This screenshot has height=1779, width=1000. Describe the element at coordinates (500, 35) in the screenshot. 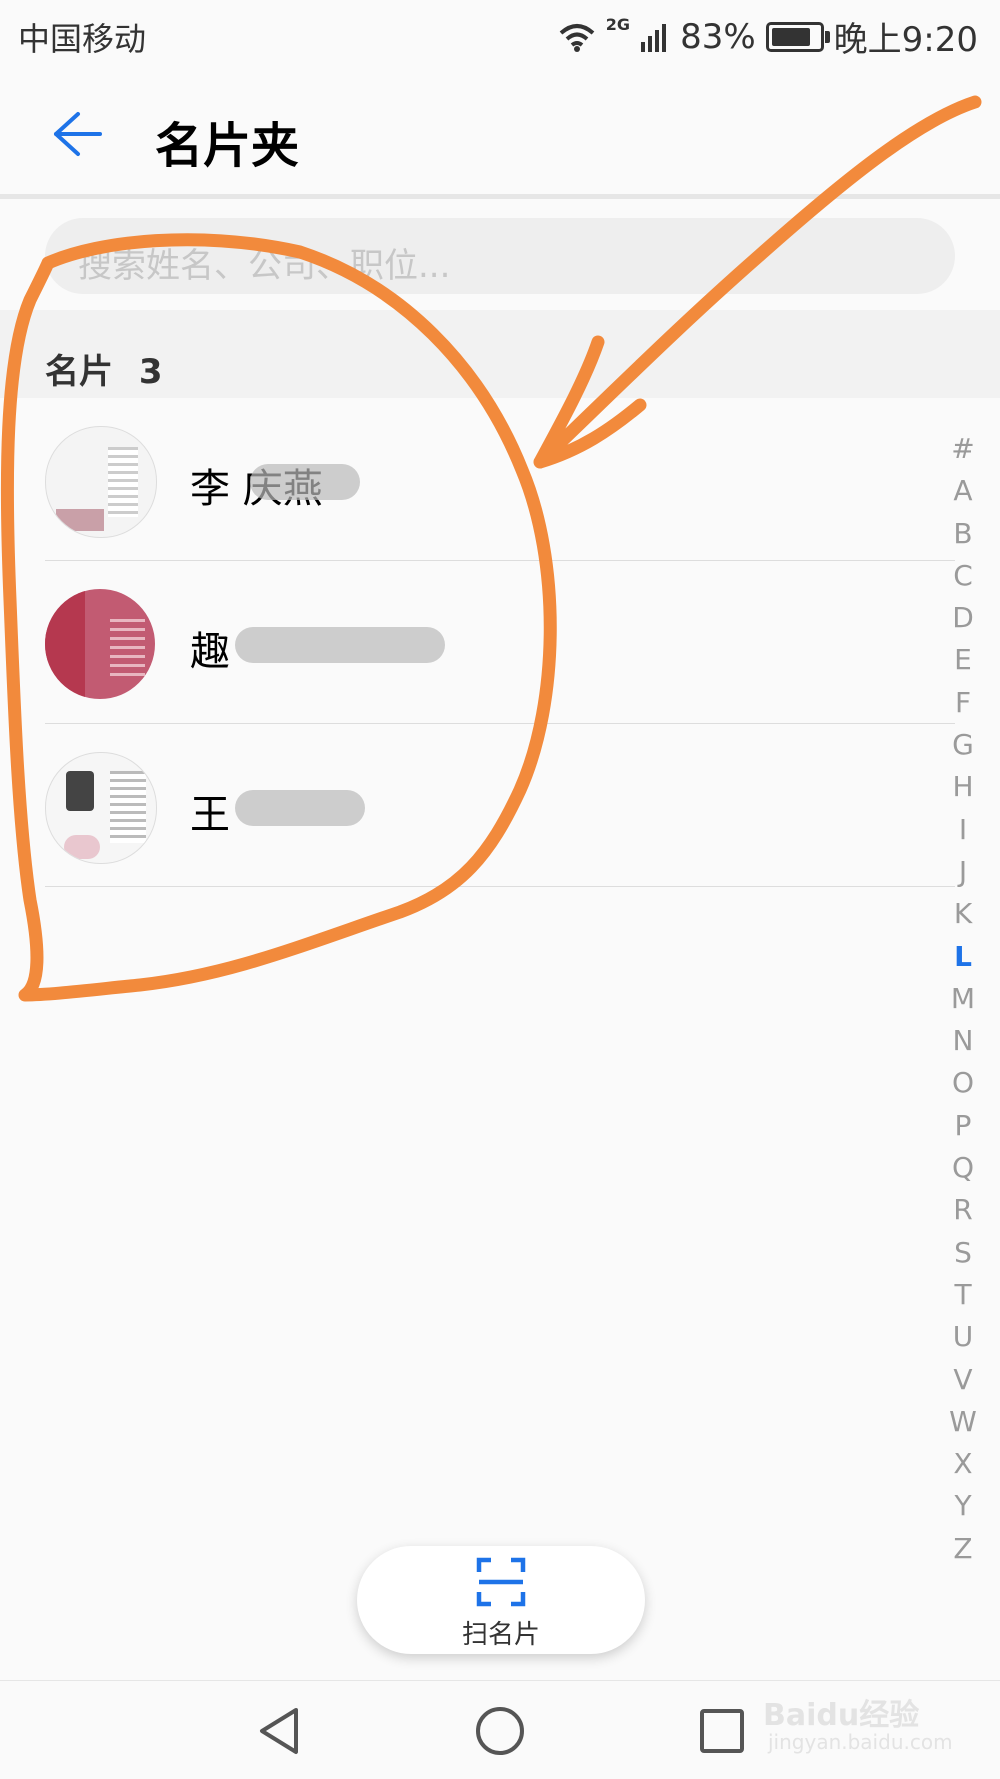

I see `status-bar: 中国移动 2G 83% 晚上9:20` at that location.